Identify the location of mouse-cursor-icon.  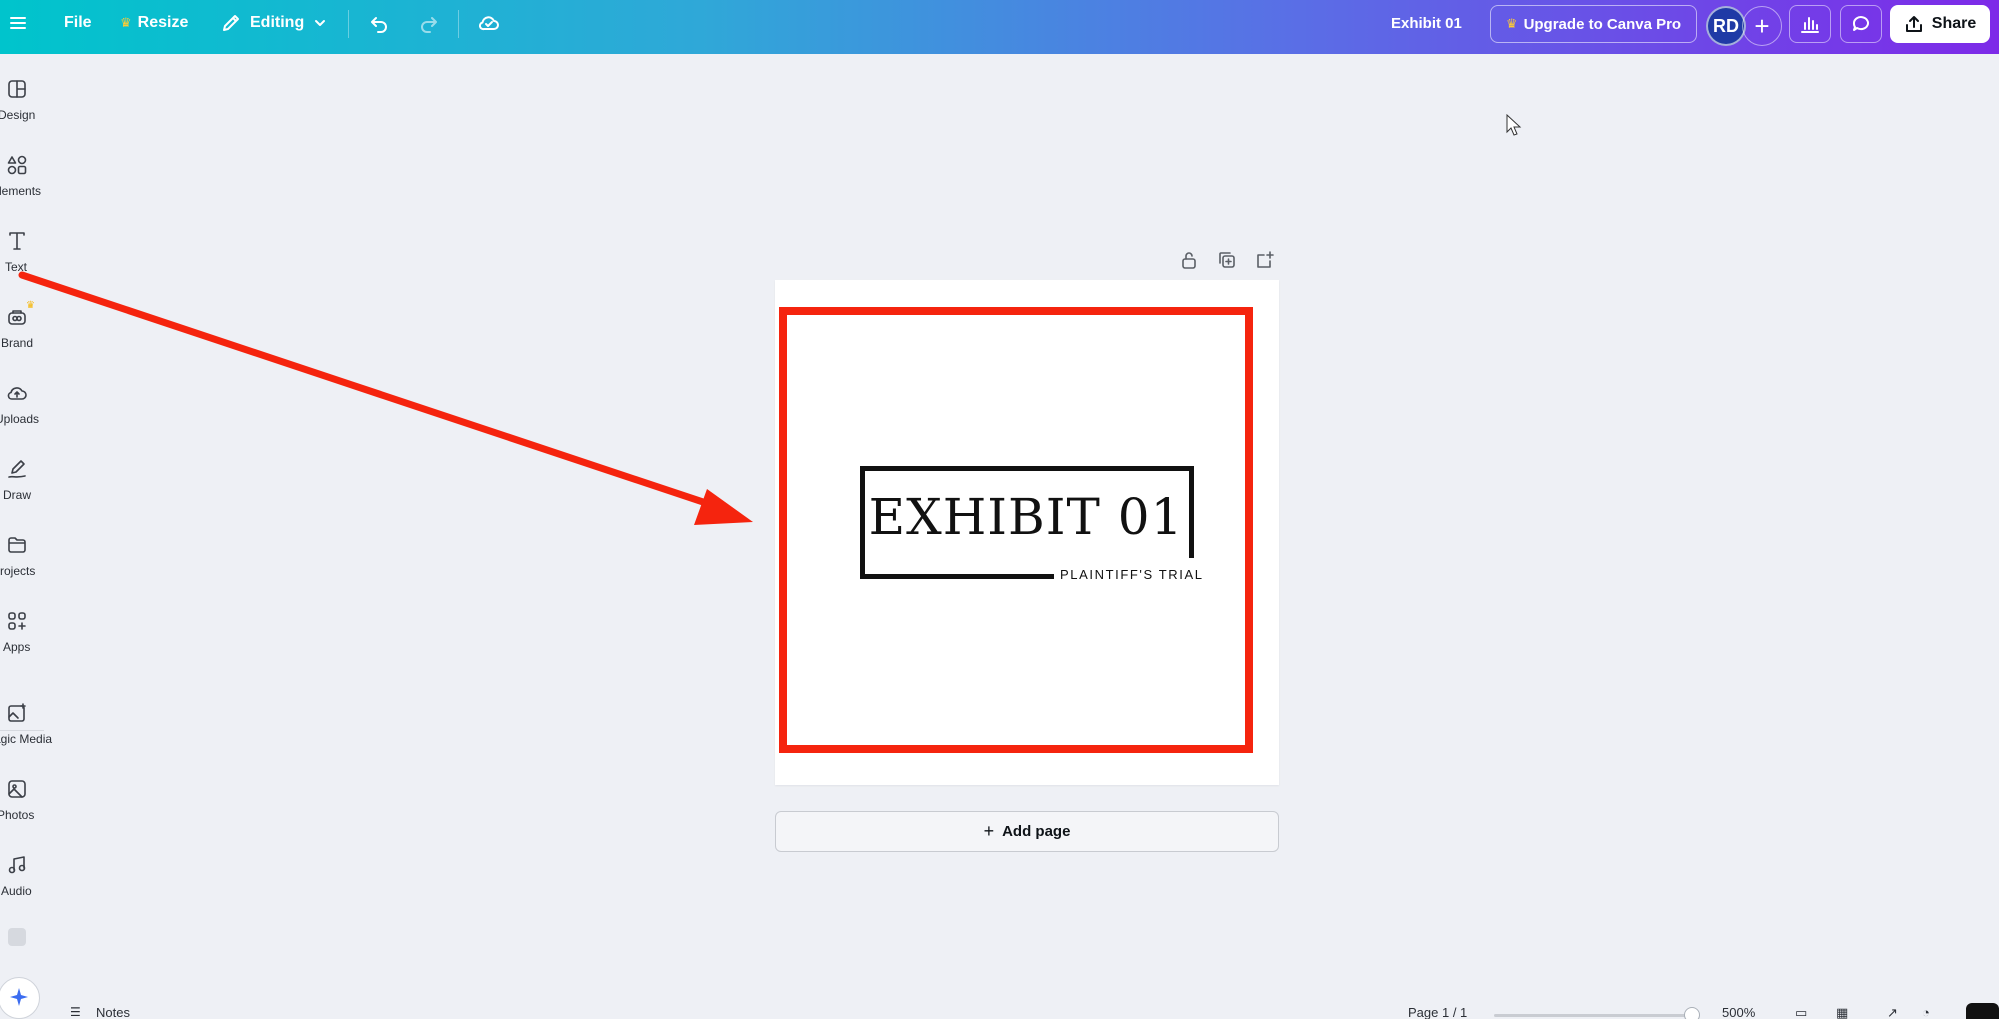
(1514, 125).